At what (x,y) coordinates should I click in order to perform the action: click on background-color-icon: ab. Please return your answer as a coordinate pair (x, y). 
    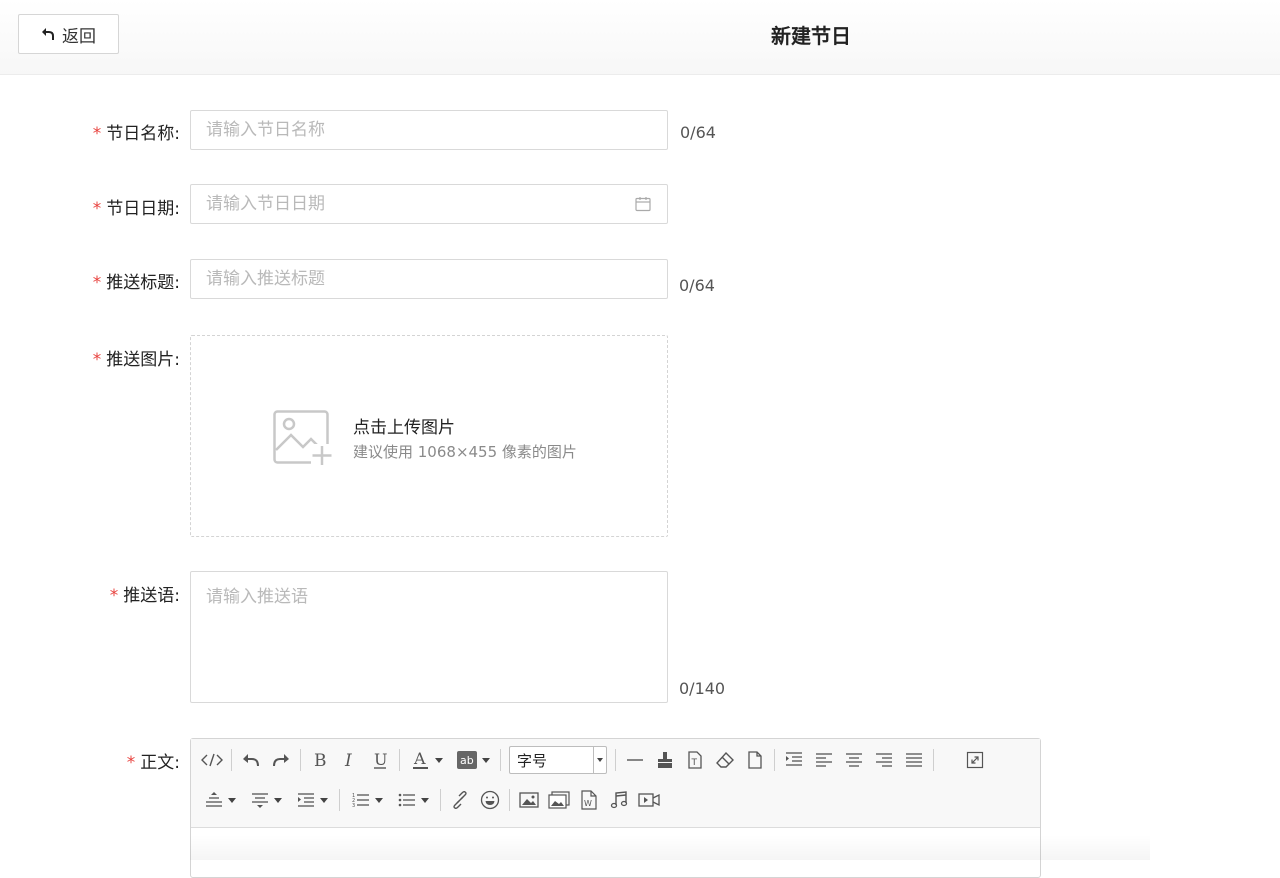
    Looking at the image, I should click on (473, 760).